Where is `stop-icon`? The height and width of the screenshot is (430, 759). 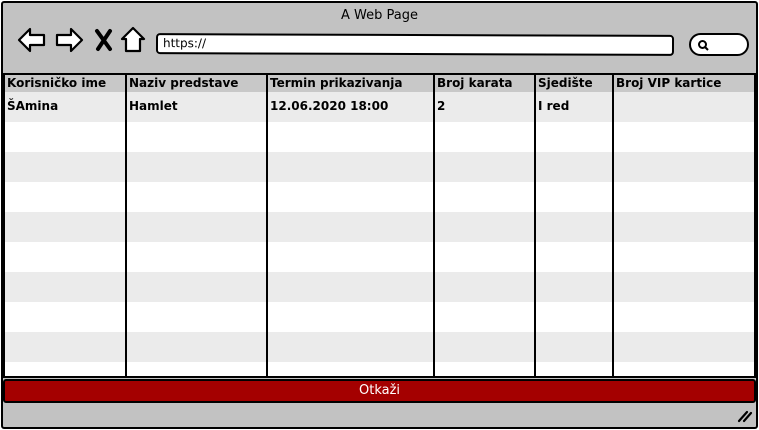
stop-icon is located at coordinates (106, 40).